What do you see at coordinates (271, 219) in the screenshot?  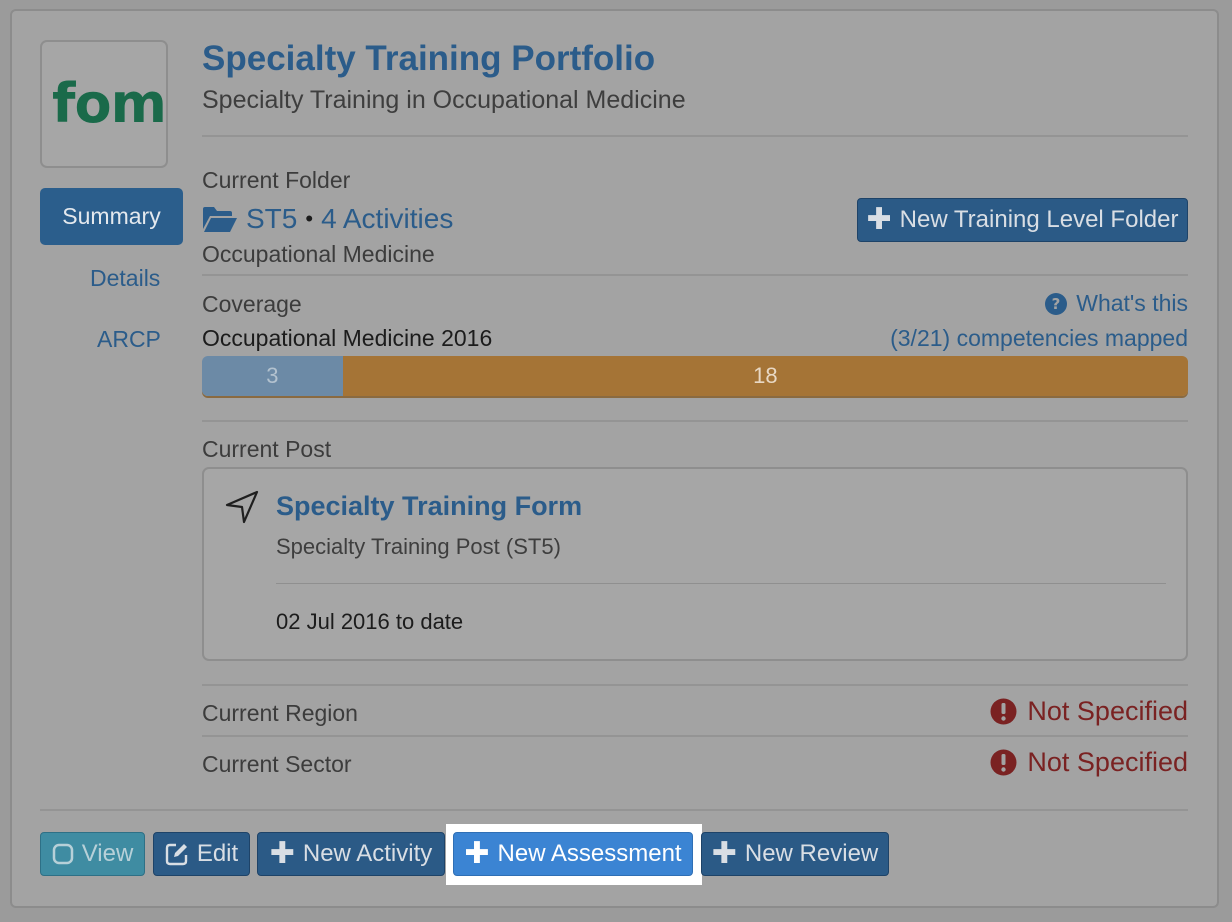 I see `folder-name-link: ST5` at bounding box center [271, 219].